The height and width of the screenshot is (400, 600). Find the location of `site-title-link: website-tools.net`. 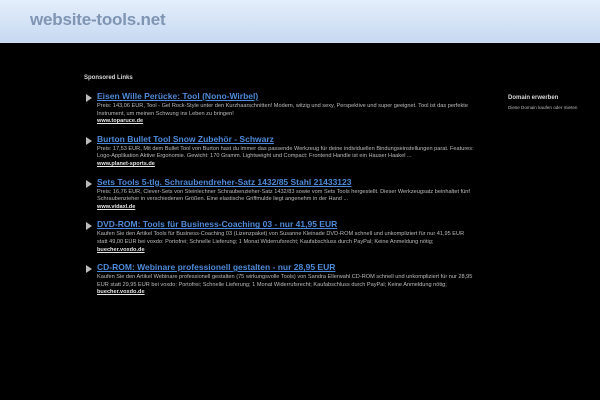

site-title-link: website-tools.net is located at coordinates (98, 20).